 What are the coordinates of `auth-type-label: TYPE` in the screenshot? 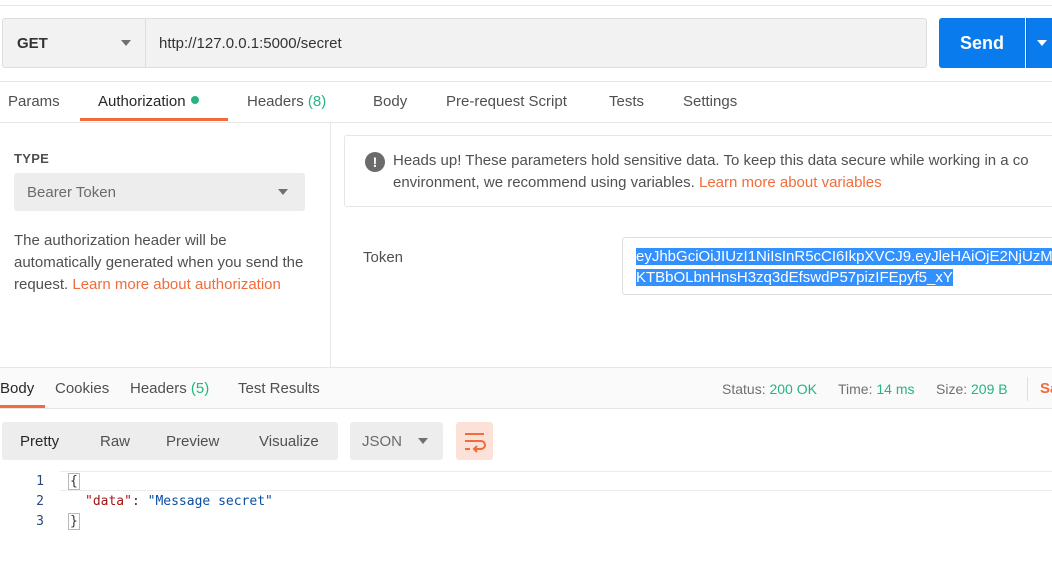 It's located at (32, 158).